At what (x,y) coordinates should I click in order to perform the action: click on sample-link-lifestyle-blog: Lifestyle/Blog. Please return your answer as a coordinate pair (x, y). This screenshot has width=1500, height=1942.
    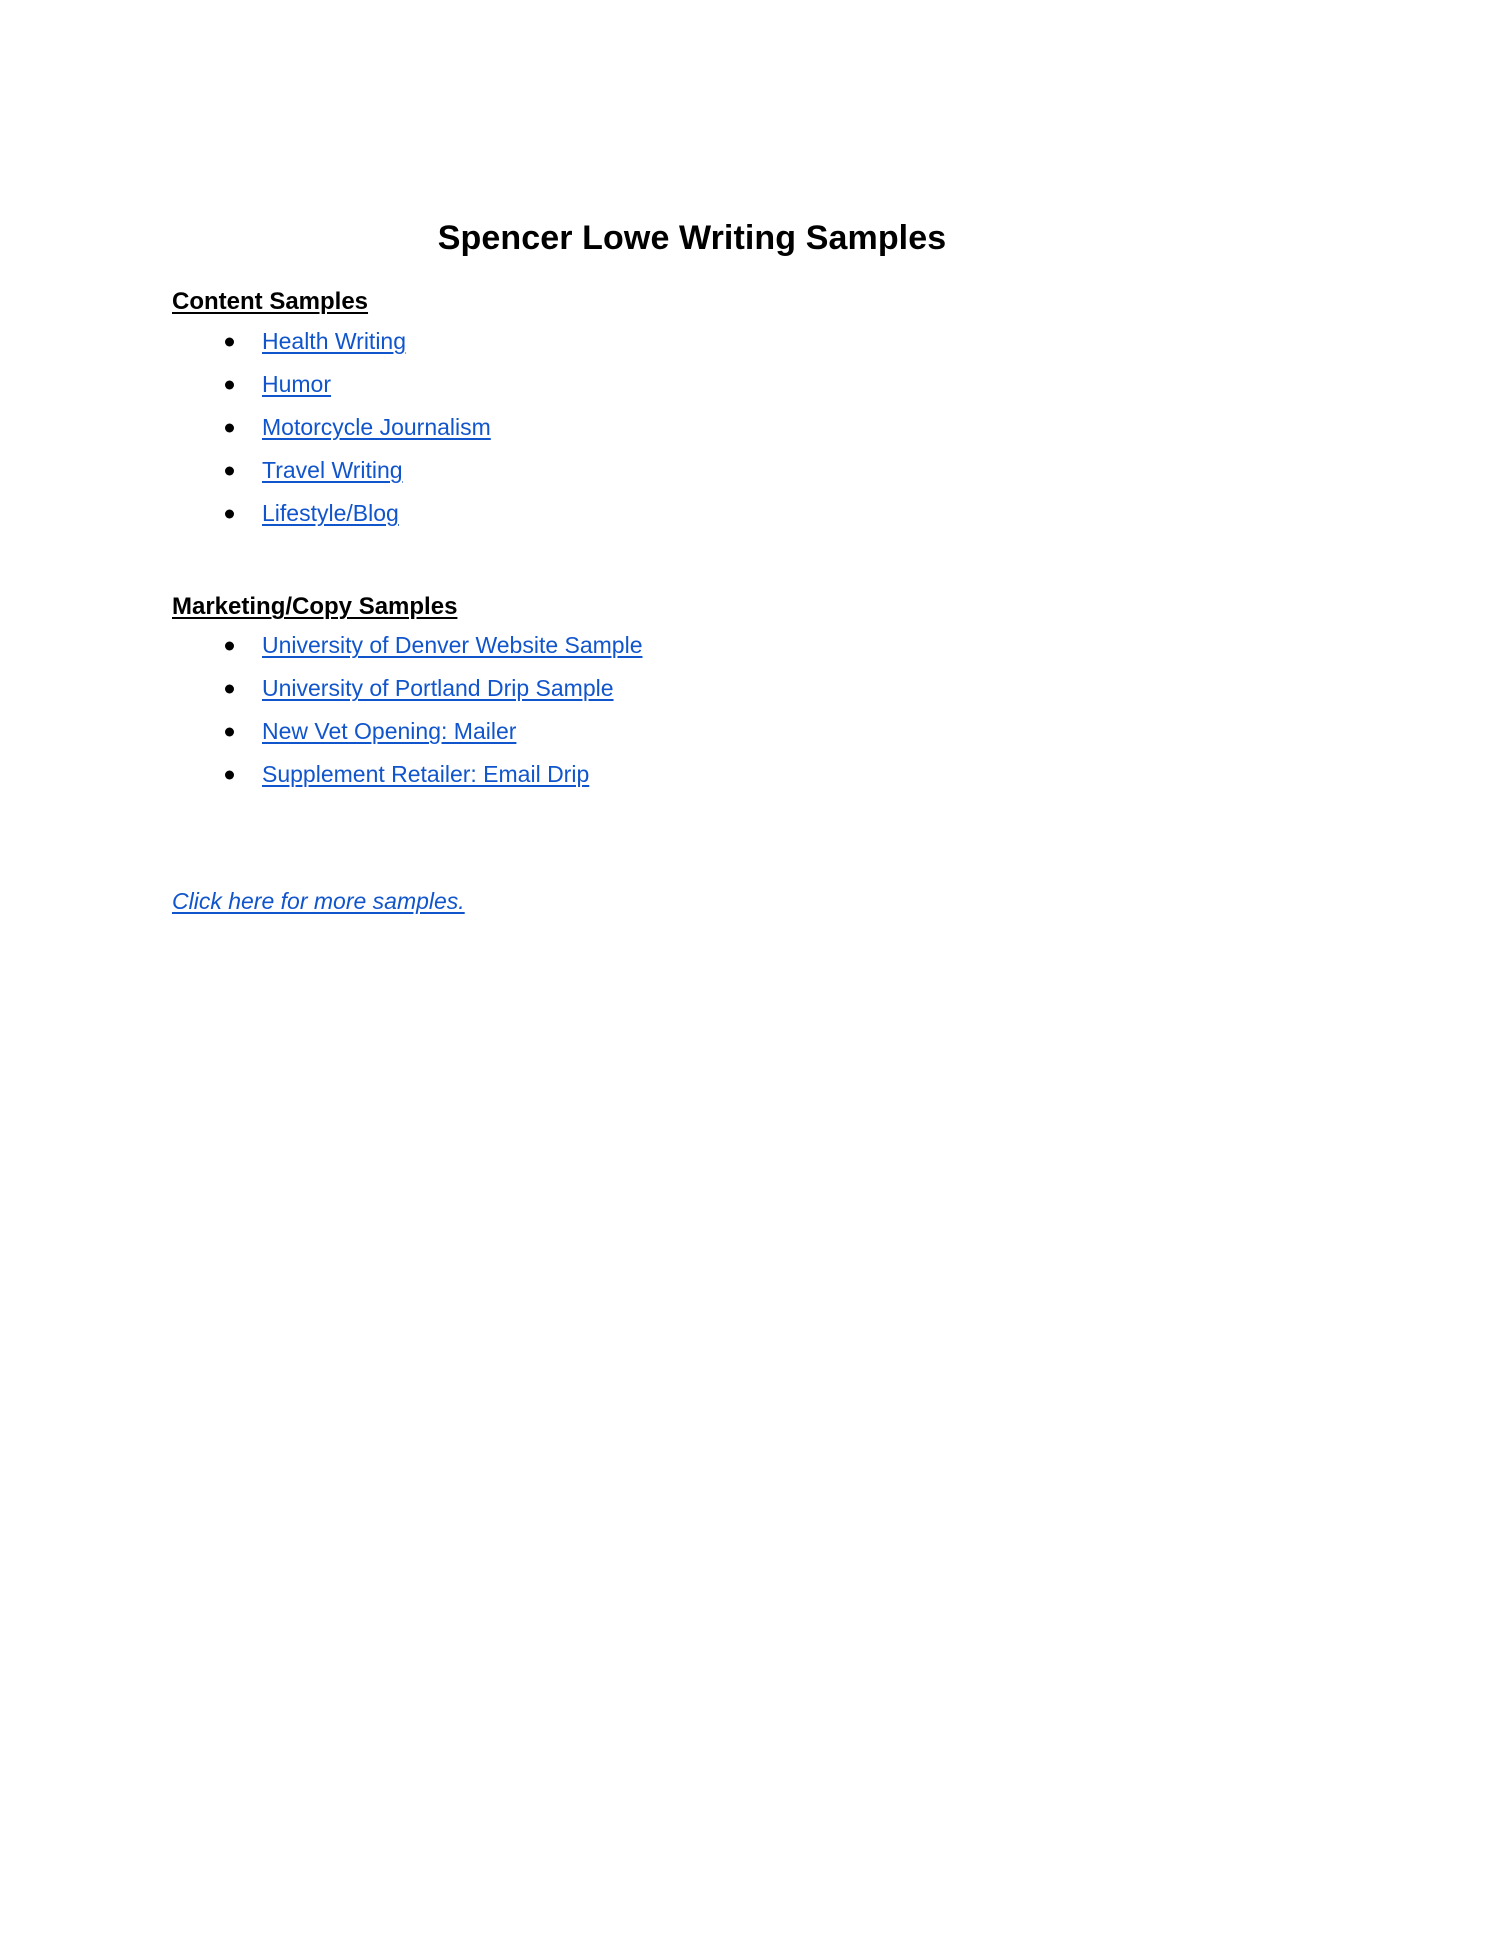
    Looking at the image, I should click on (330, 514).